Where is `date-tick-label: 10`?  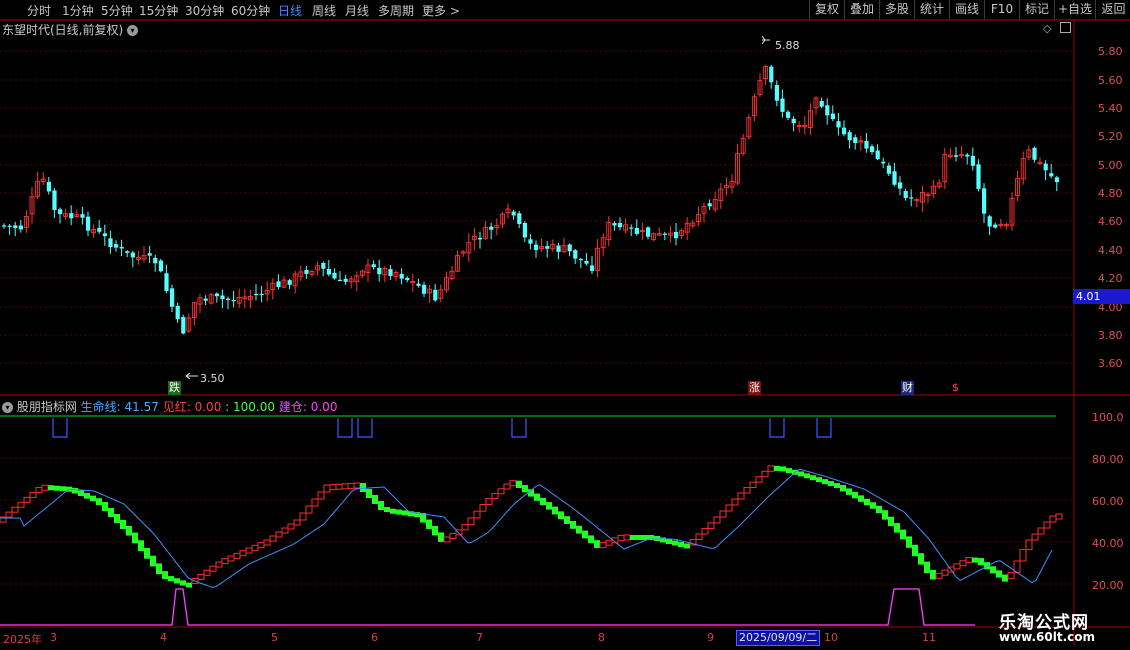
date-tick-label: 10 is located at coordinates (831, 637).